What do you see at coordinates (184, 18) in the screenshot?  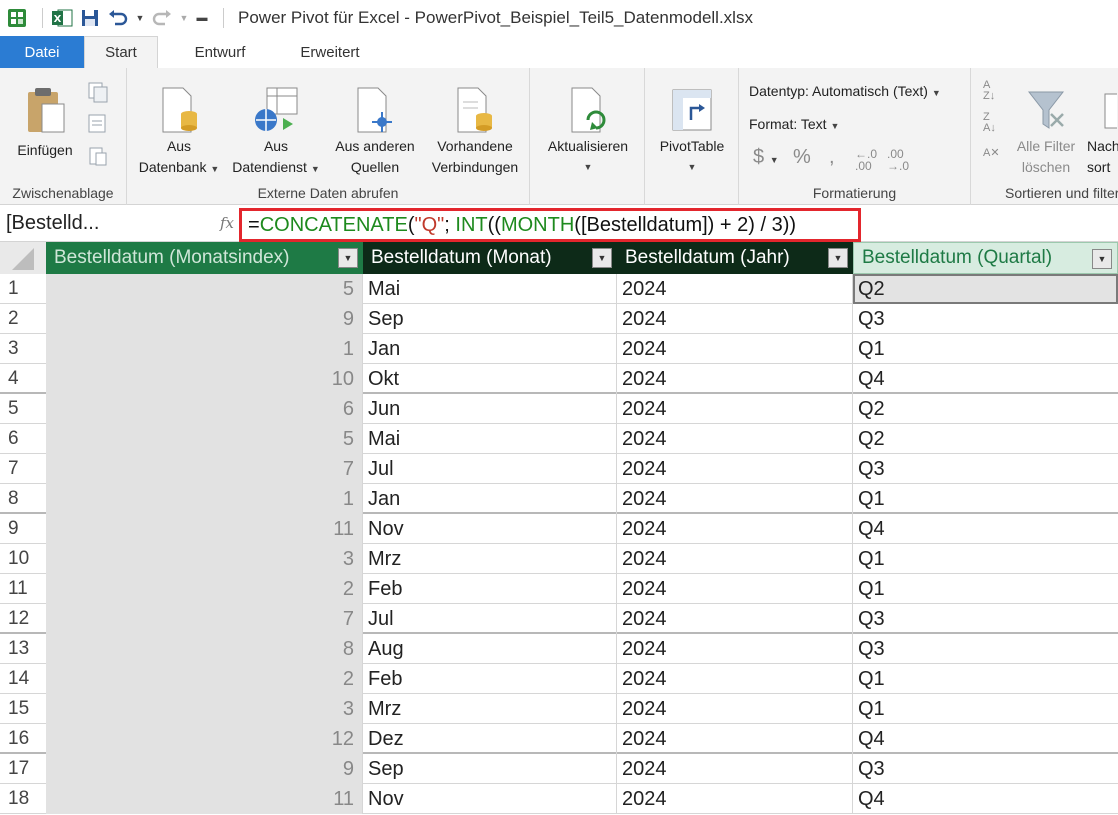 I see `redo-dropdown-icon: ▼` at bounding box center [184, 18].